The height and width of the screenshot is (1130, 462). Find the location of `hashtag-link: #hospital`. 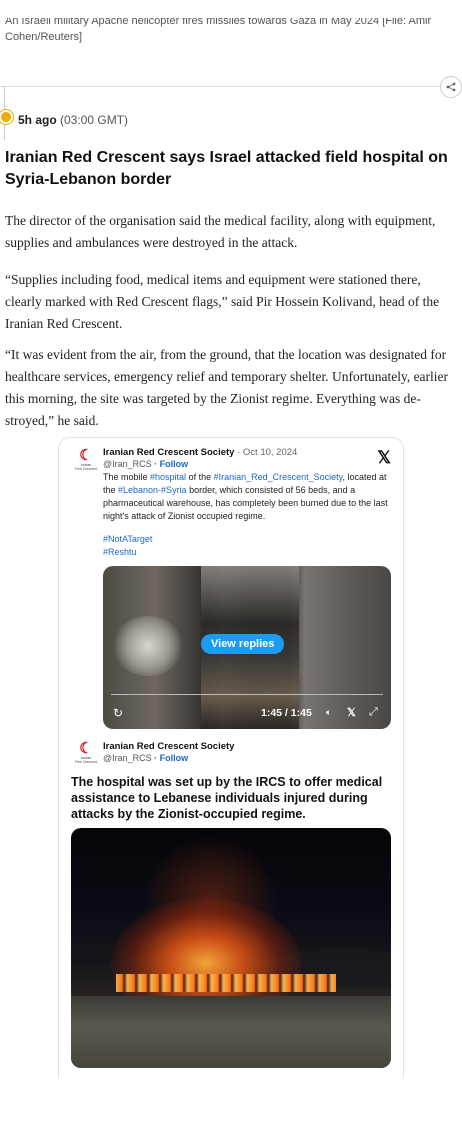

hashtag-link: #hospital is located at coordinates (168, 477).